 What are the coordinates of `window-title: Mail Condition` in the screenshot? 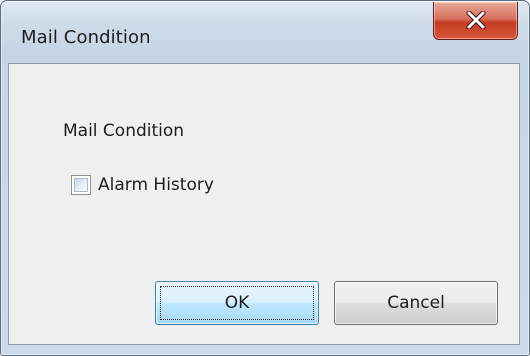 It's located at (86, 37).